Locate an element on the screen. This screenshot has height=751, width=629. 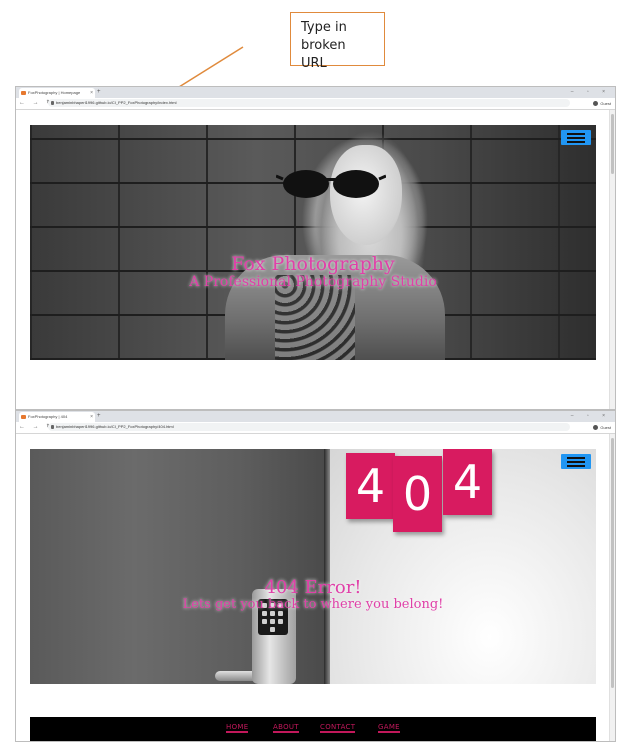
nav-link-home: HOME is located at coordinates (237, 728).